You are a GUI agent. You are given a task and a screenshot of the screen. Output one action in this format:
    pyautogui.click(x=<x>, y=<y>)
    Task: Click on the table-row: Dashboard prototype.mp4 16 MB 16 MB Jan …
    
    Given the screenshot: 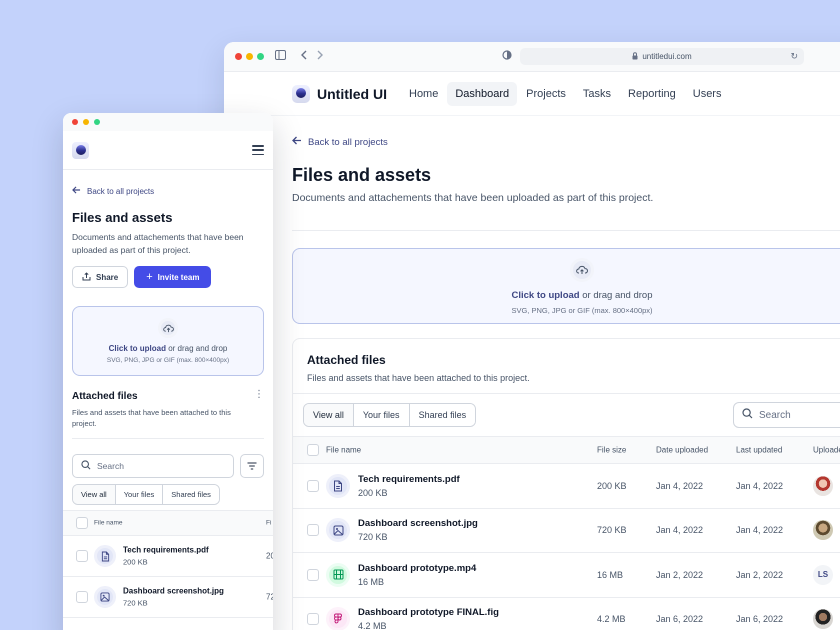 What is the action you would take?
    pyautogui.click(x=566, y=575)
    